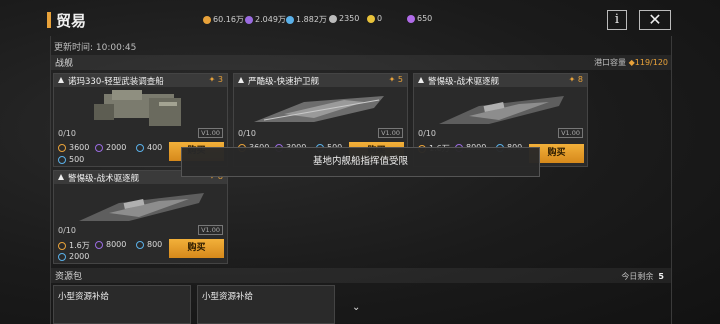 This screenshot has height=324, width=720. I want to click on cost-value: 3600, so click(79, 147).